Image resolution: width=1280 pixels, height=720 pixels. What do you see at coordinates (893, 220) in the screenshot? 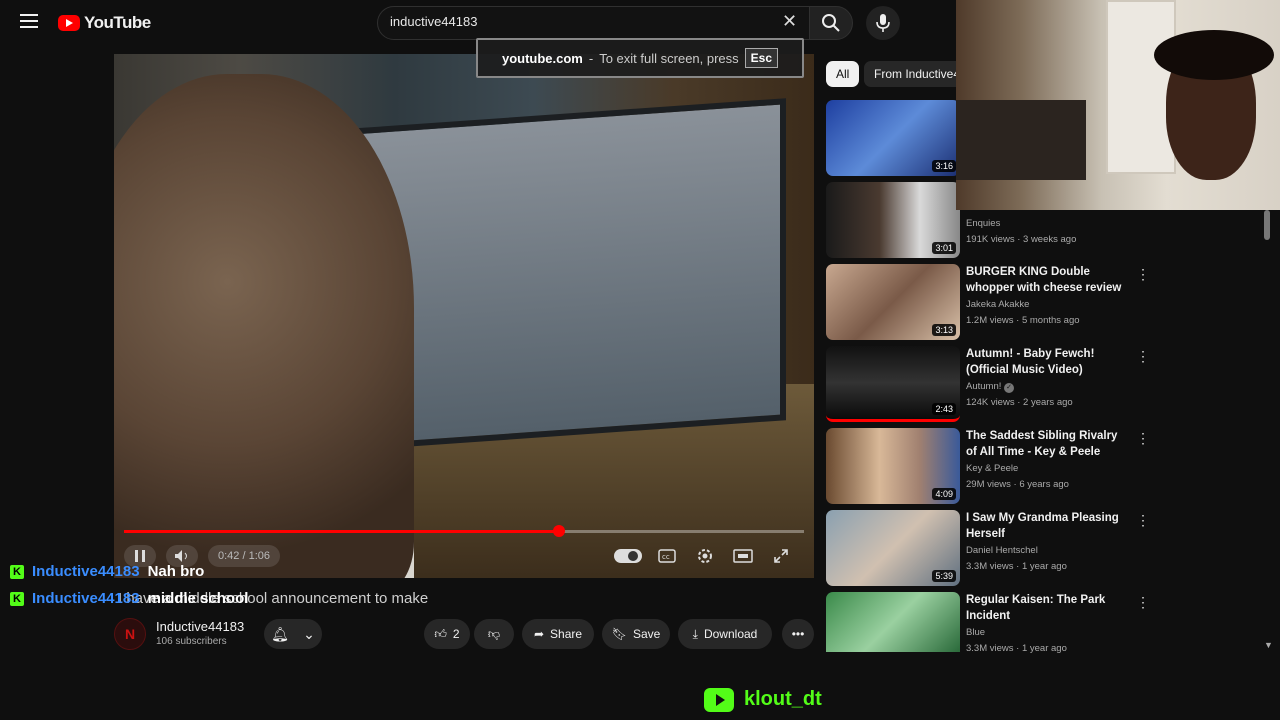
I see `video-thumbnail: 3:01` at bounding box center [893, 220].